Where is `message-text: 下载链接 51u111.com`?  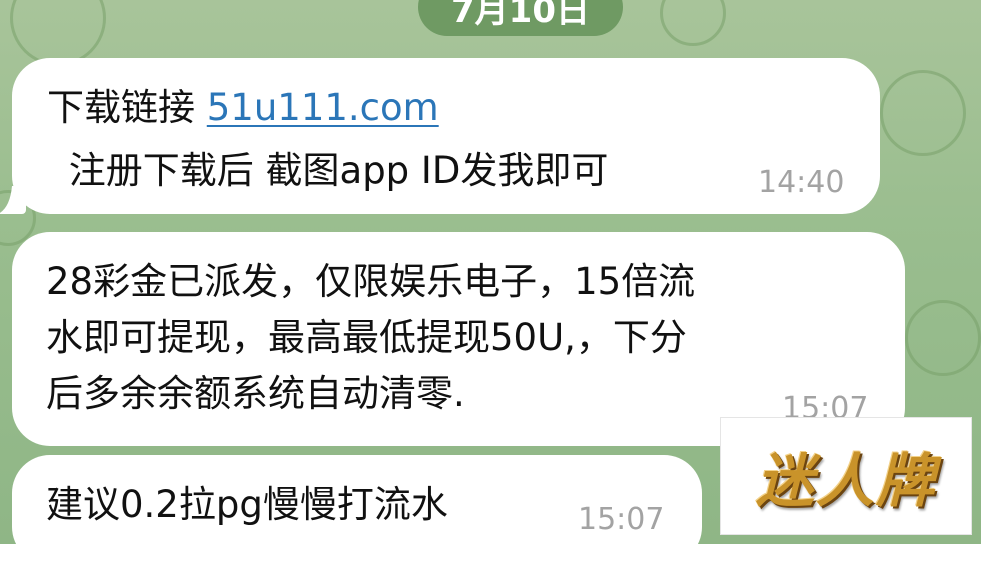
message-text: 下载链接 51u111.com is located at coordinates (243, 108).